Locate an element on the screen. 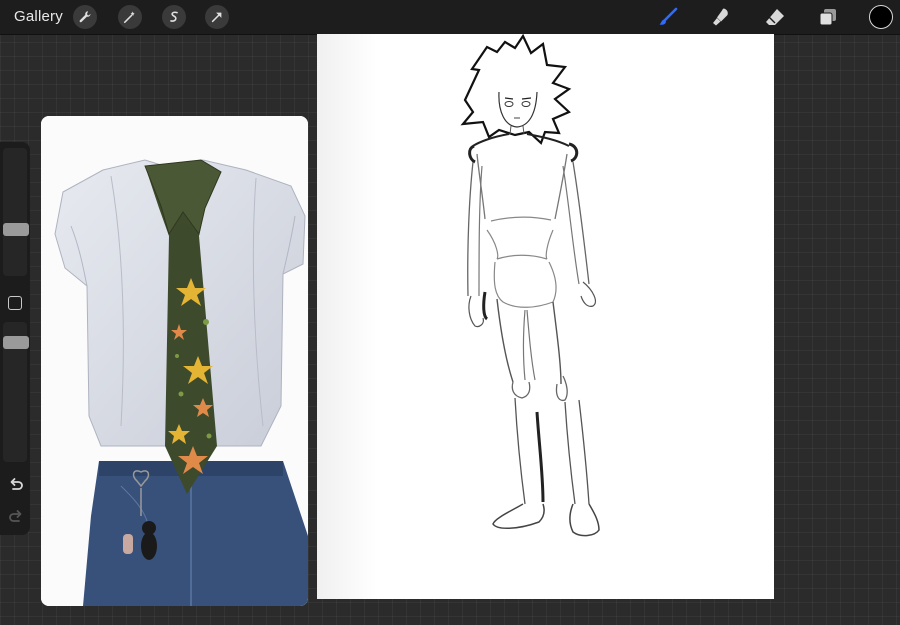  gallery-button: Gallery is located at coordinates (38, 16).